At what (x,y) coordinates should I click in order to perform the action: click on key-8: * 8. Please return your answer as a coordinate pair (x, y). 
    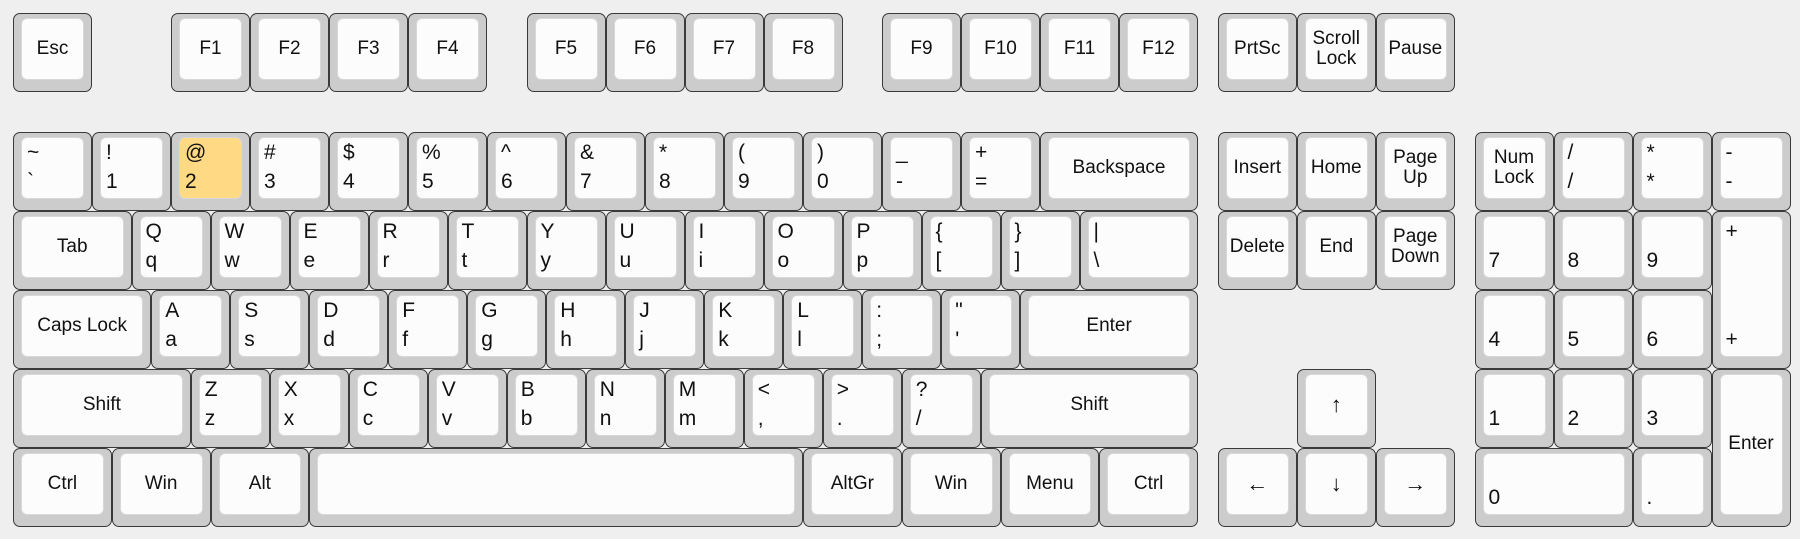
    Looking at the image, I should click on (684, 171).